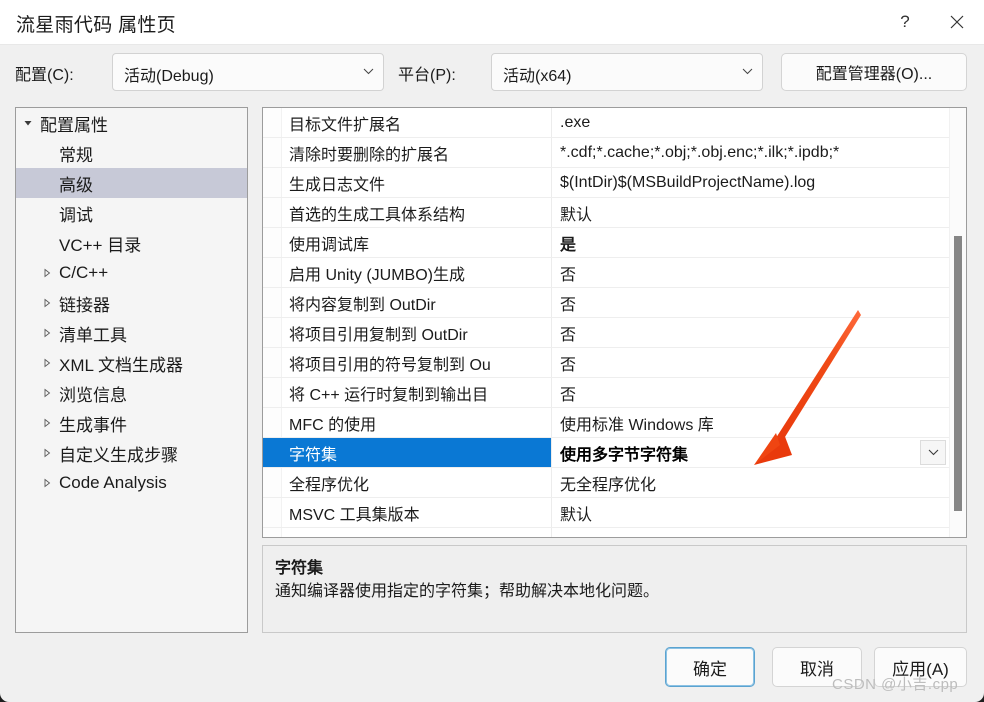 The height and width of the screenshot is (702, 984). I want to click on property-row: 目标文件扩展名 .exe, so click(606, 123).